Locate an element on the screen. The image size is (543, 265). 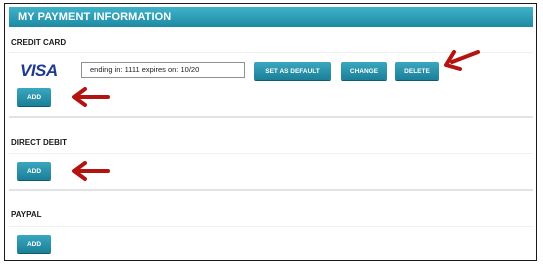
direct-debit-add-button: ADD is located at coordinates (34, 171).